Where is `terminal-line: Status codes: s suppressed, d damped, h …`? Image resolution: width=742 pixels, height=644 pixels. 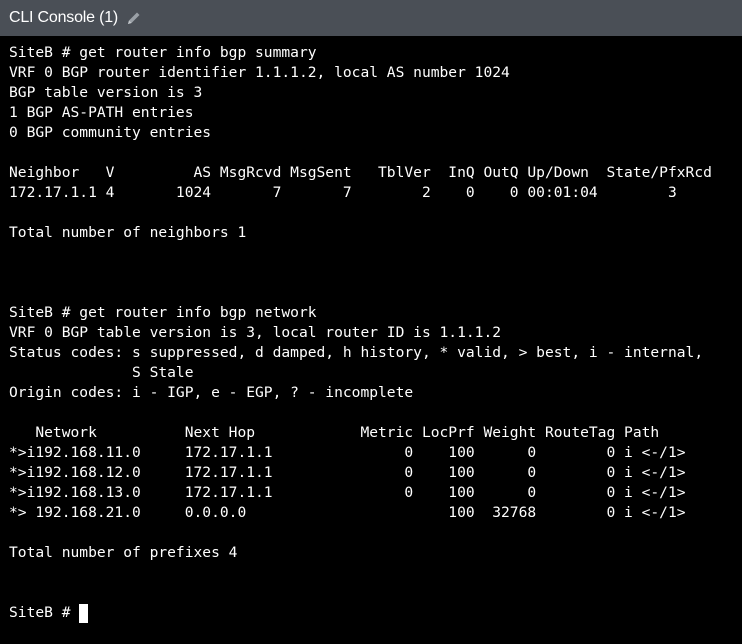
terminal-line: Status codes: s suppressed, d damped, h … is located at coordinates (356, 352).